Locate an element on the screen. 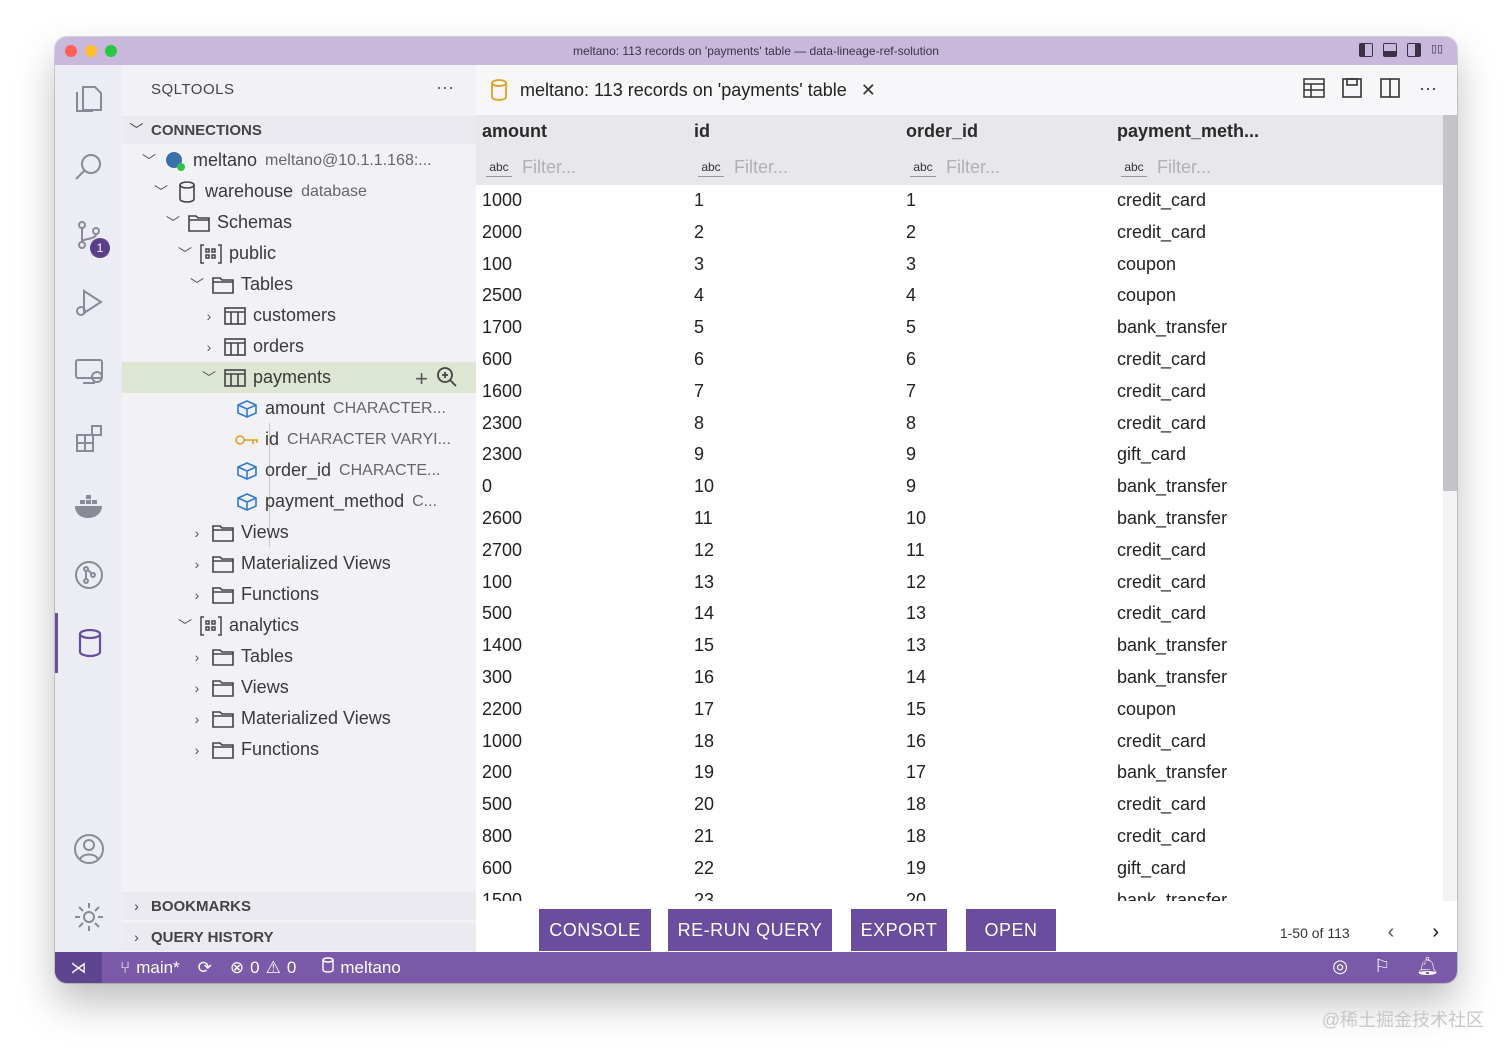 The width and height of the screenshot is (1512, 1056). cell-order-id: 1 is located at coordinates (911, 200).